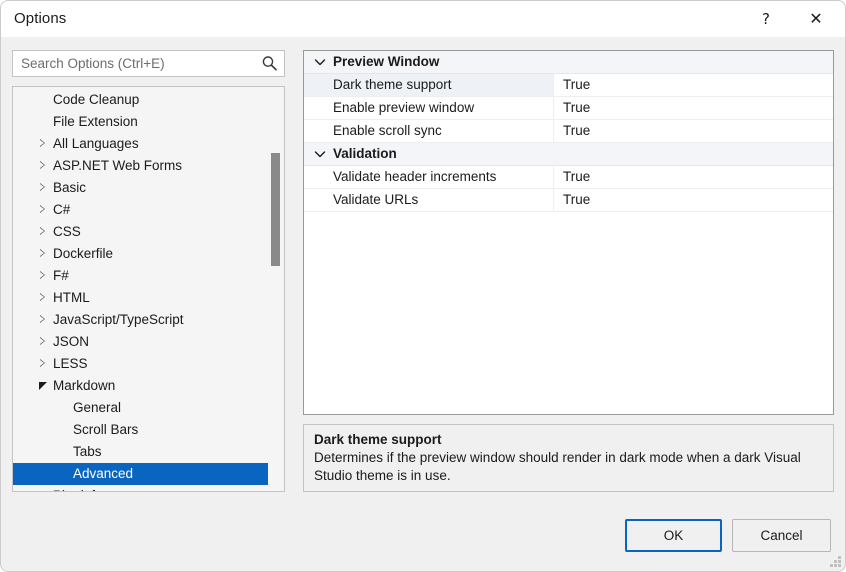 This screenshot has width=846, height=572. I want to click on tree-item-scroll-bars: Scroll Bars, so click(141, 430).